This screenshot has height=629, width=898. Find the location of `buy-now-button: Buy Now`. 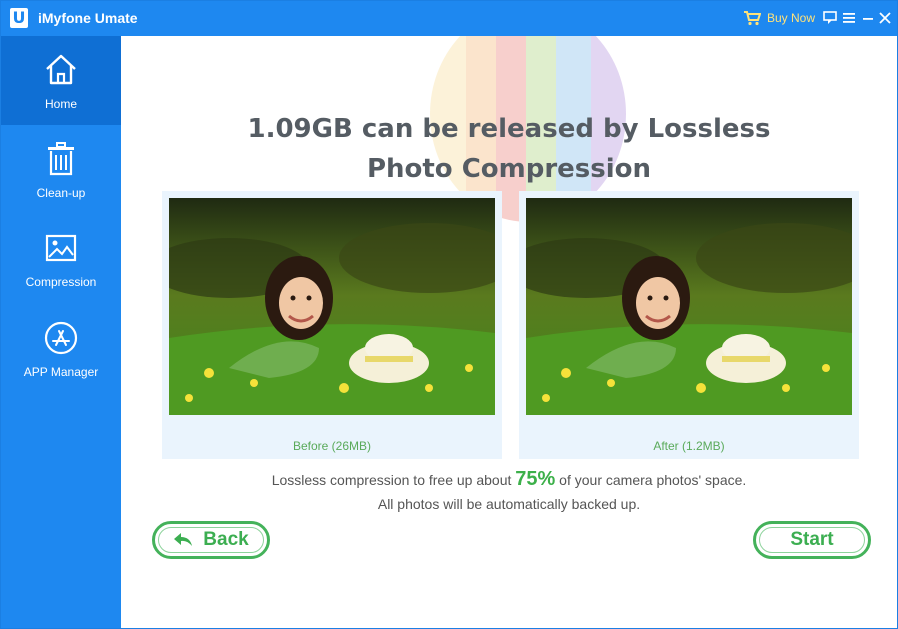

buy-now-button: Buy Now is located at coordinates (779, 18).